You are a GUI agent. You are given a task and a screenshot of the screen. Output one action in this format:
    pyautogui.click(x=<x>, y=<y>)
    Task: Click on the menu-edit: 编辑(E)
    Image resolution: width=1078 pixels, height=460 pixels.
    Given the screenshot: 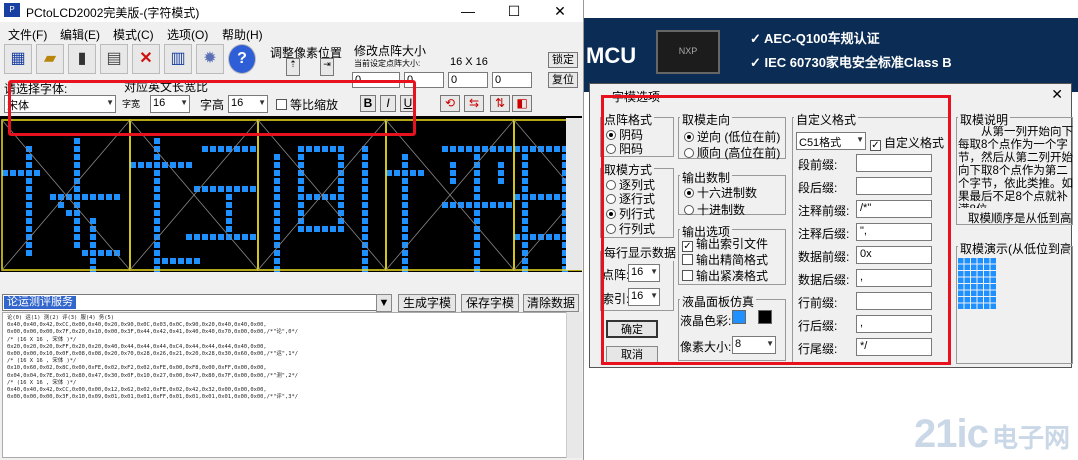 What is the action you would take?
    pyautogui.click(x=80, y=34)
    